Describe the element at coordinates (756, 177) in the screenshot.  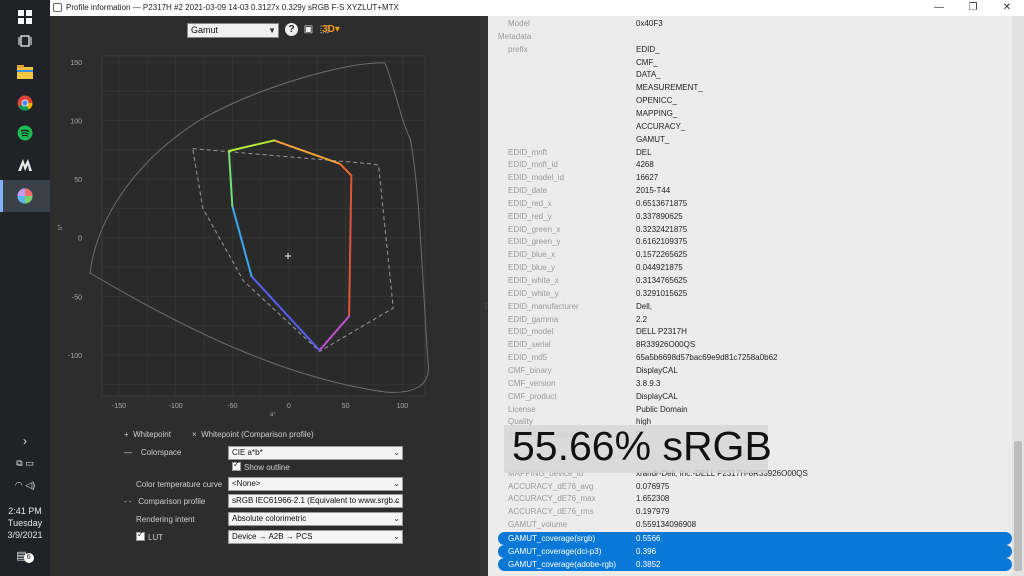
I see `metadata-row: EDID_model_id 16627` at that location.